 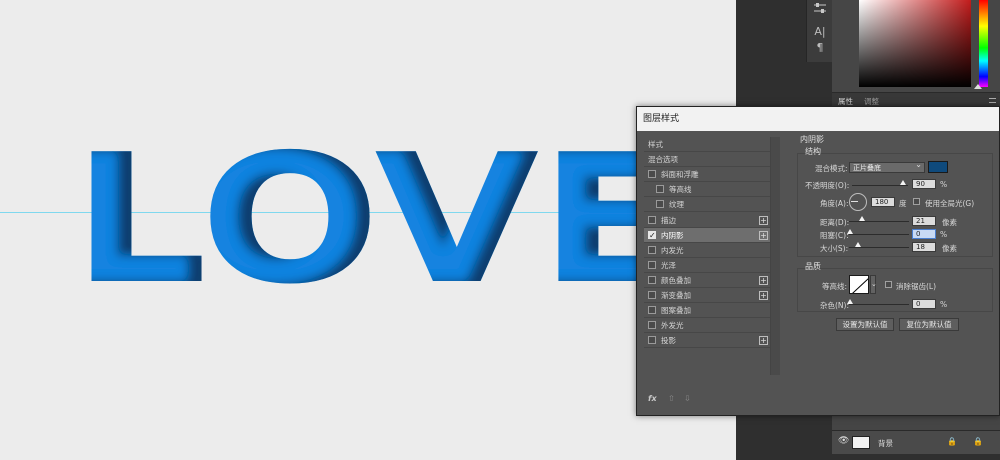 What do you see at coordinates (862, 218) in the screenshot?
I see `distance-slider-thumb` at bounding box center [862, 218].